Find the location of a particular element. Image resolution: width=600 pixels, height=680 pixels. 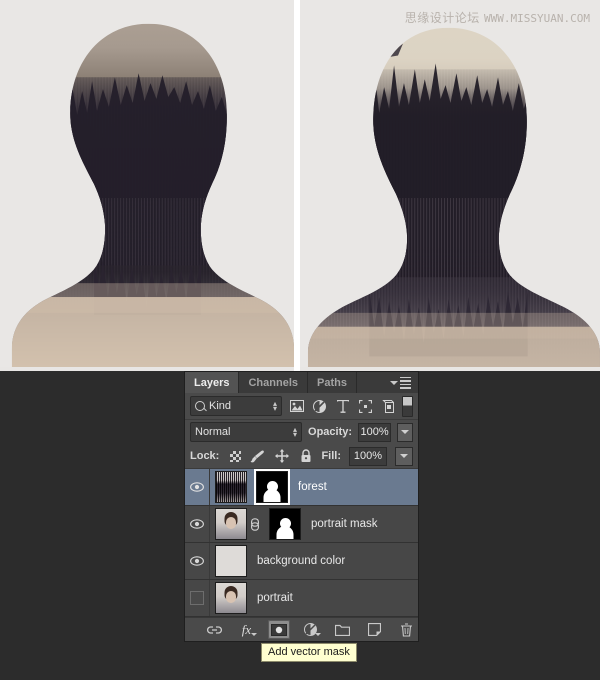

new-group-button is located at coordinates (343, 629).